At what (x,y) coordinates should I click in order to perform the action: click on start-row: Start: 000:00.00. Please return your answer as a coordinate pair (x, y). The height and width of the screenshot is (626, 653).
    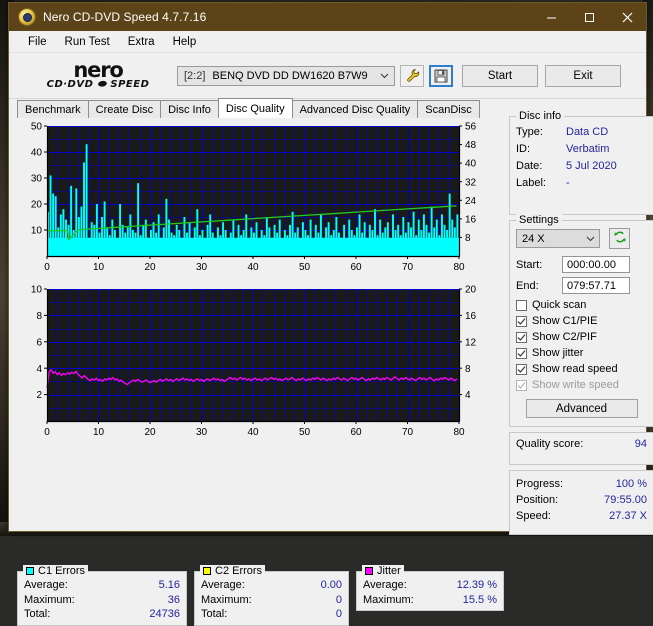
    Looking at the image, I should click on (581, 264).